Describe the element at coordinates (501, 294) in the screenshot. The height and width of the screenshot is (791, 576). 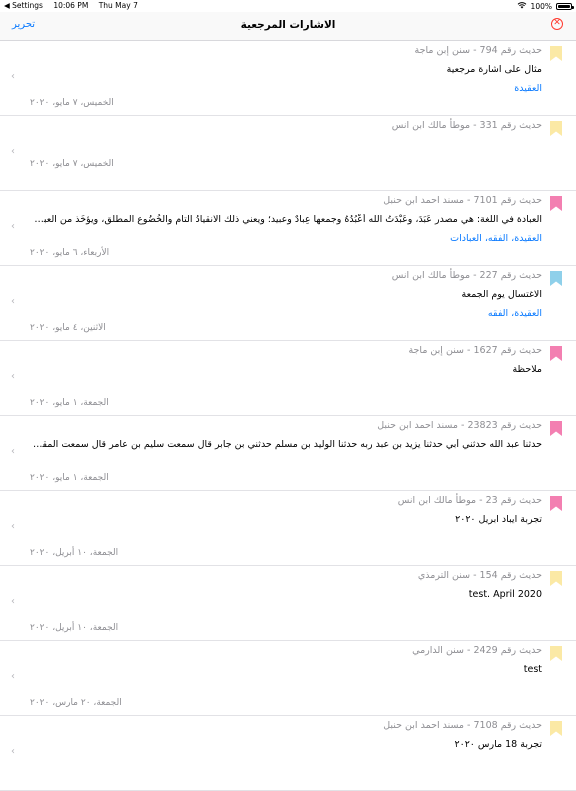
I see `bookmark-note: الاغتسال يوم الجمعة` at that location.